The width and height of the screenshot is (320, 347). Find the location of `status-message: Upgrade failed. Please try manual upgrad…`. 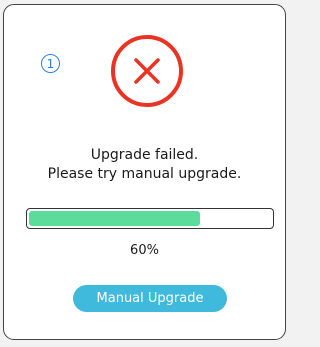

status-message: Upgrade failed. Please try manual upgrad… is located at coordinates (144, 165).